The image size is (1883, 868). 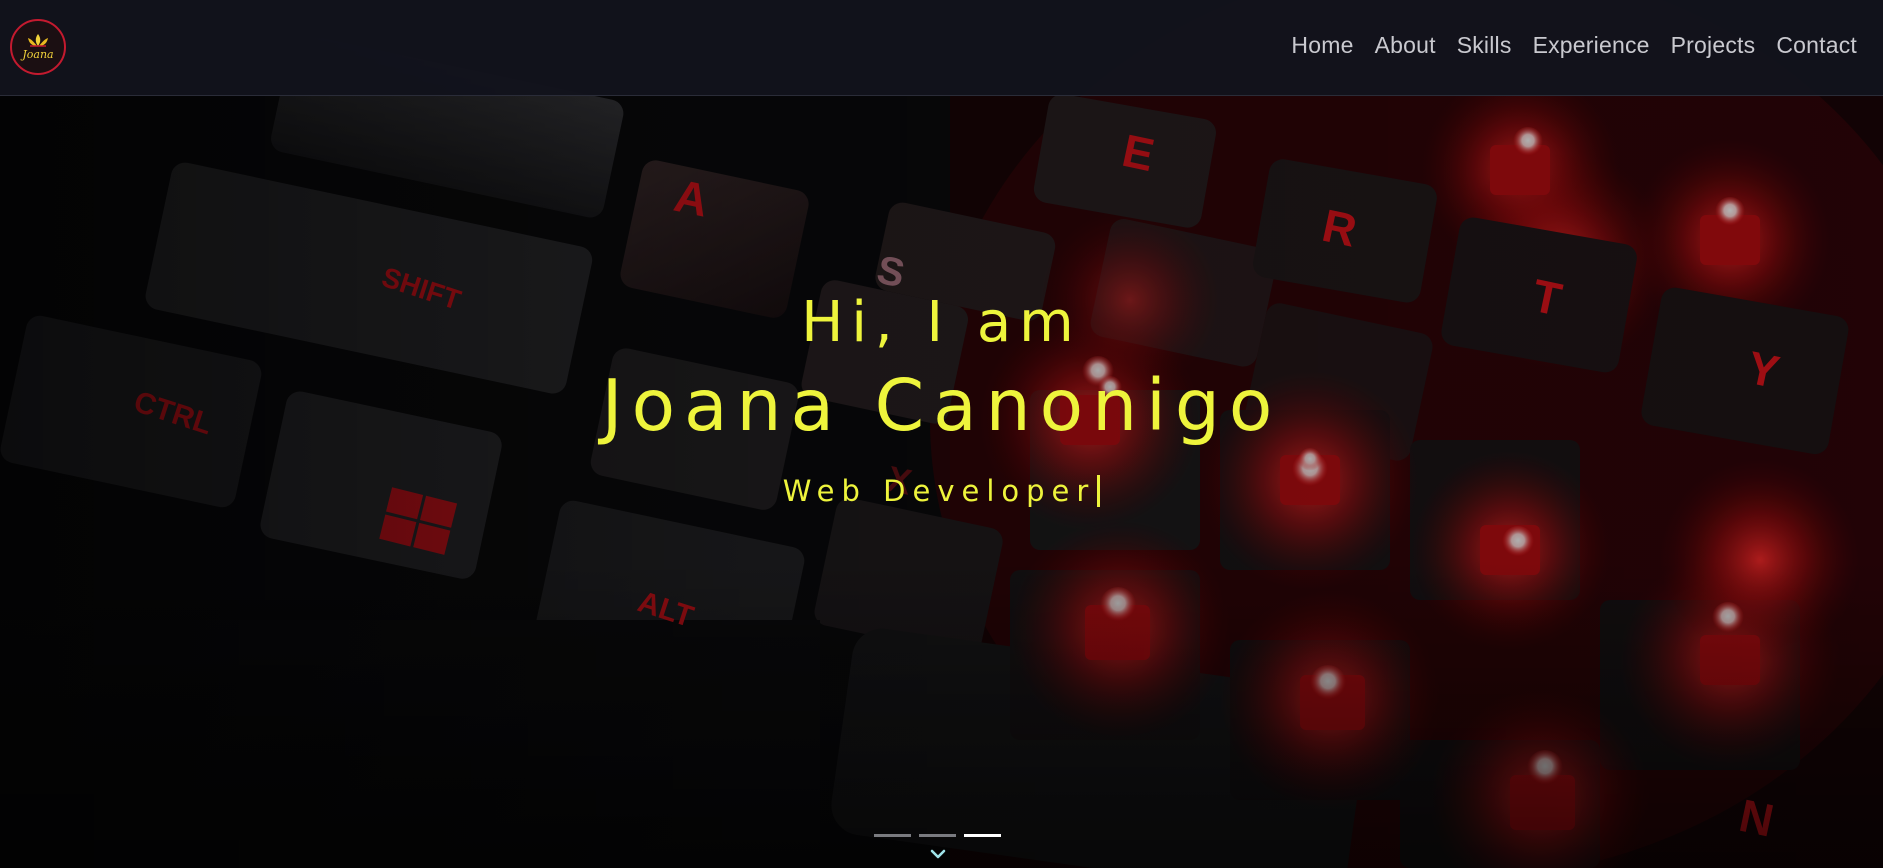 I want to click on hero-role-line: Web Developer, so click(x=941, y=491).